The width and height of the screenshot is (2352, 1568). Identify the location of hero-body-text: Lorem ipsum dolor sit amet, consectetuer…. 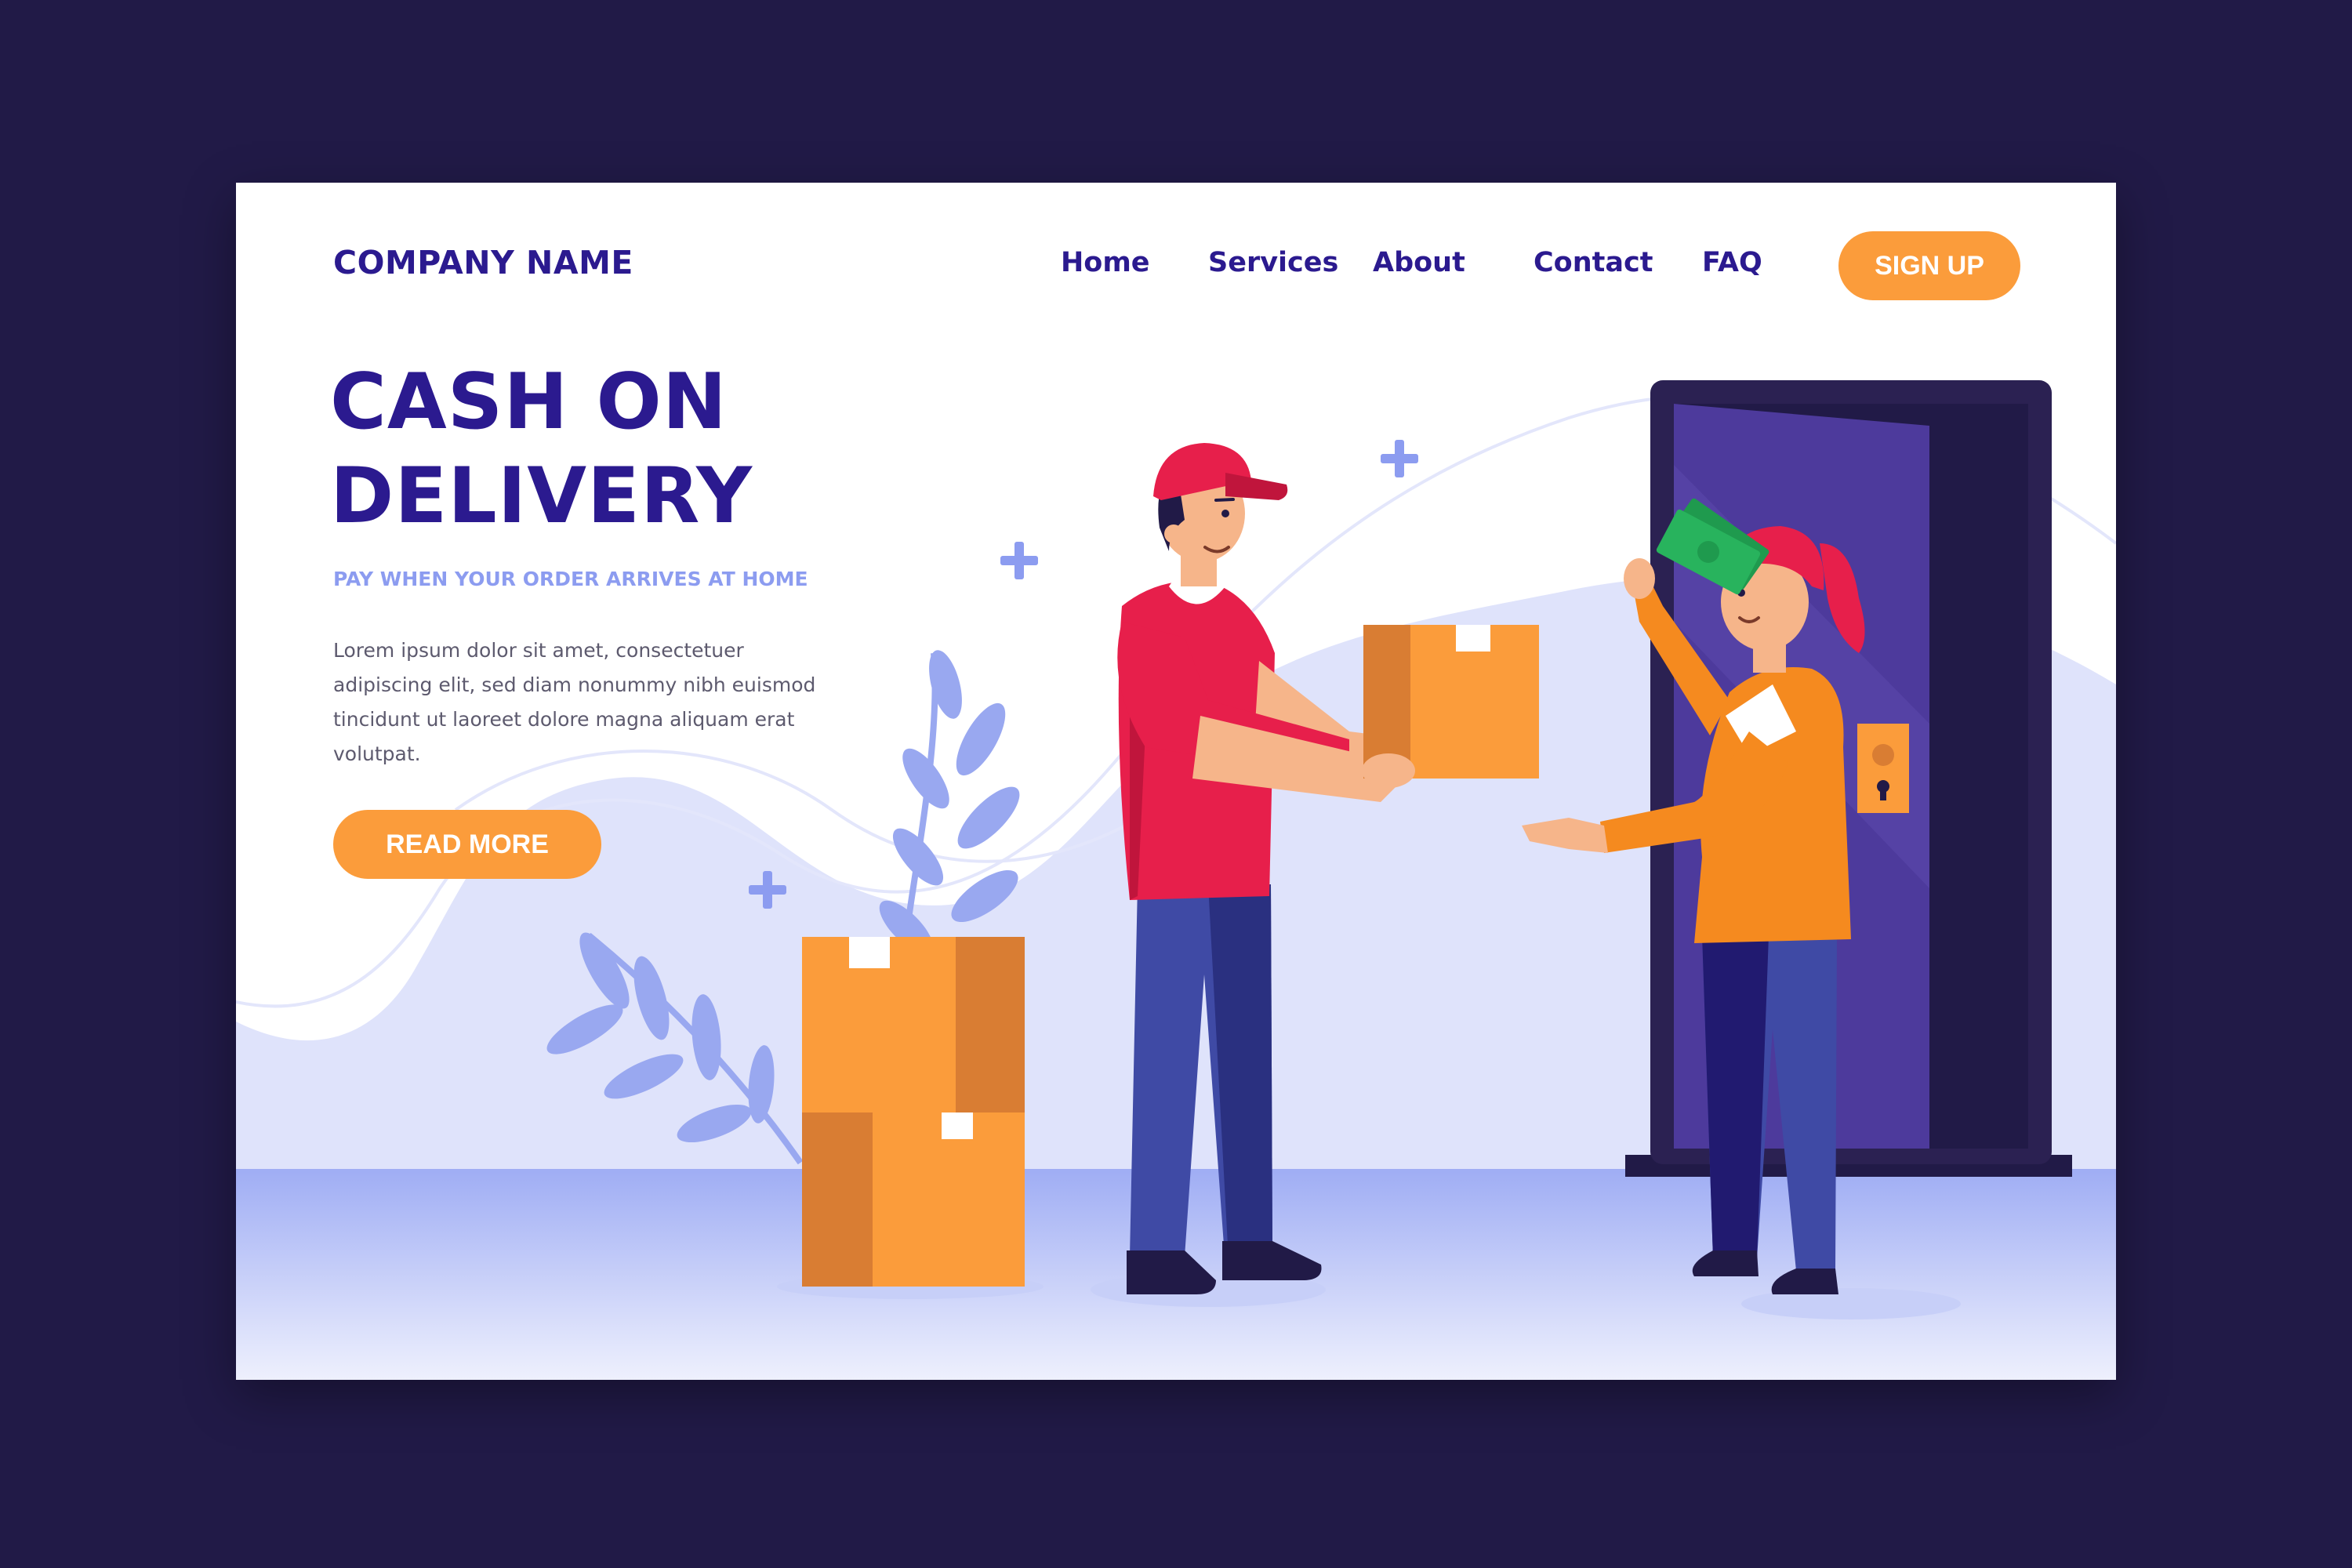
(574, 702).